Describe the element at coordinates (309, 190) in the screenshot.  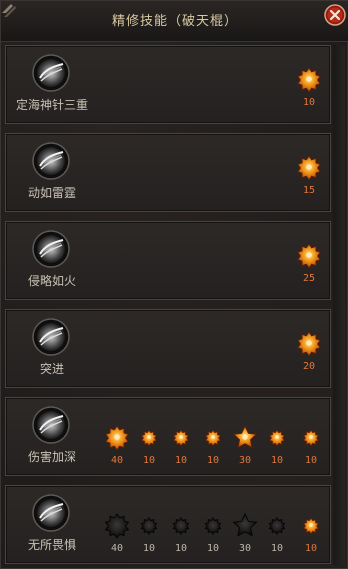
I see `slot-value: 15` at that location.